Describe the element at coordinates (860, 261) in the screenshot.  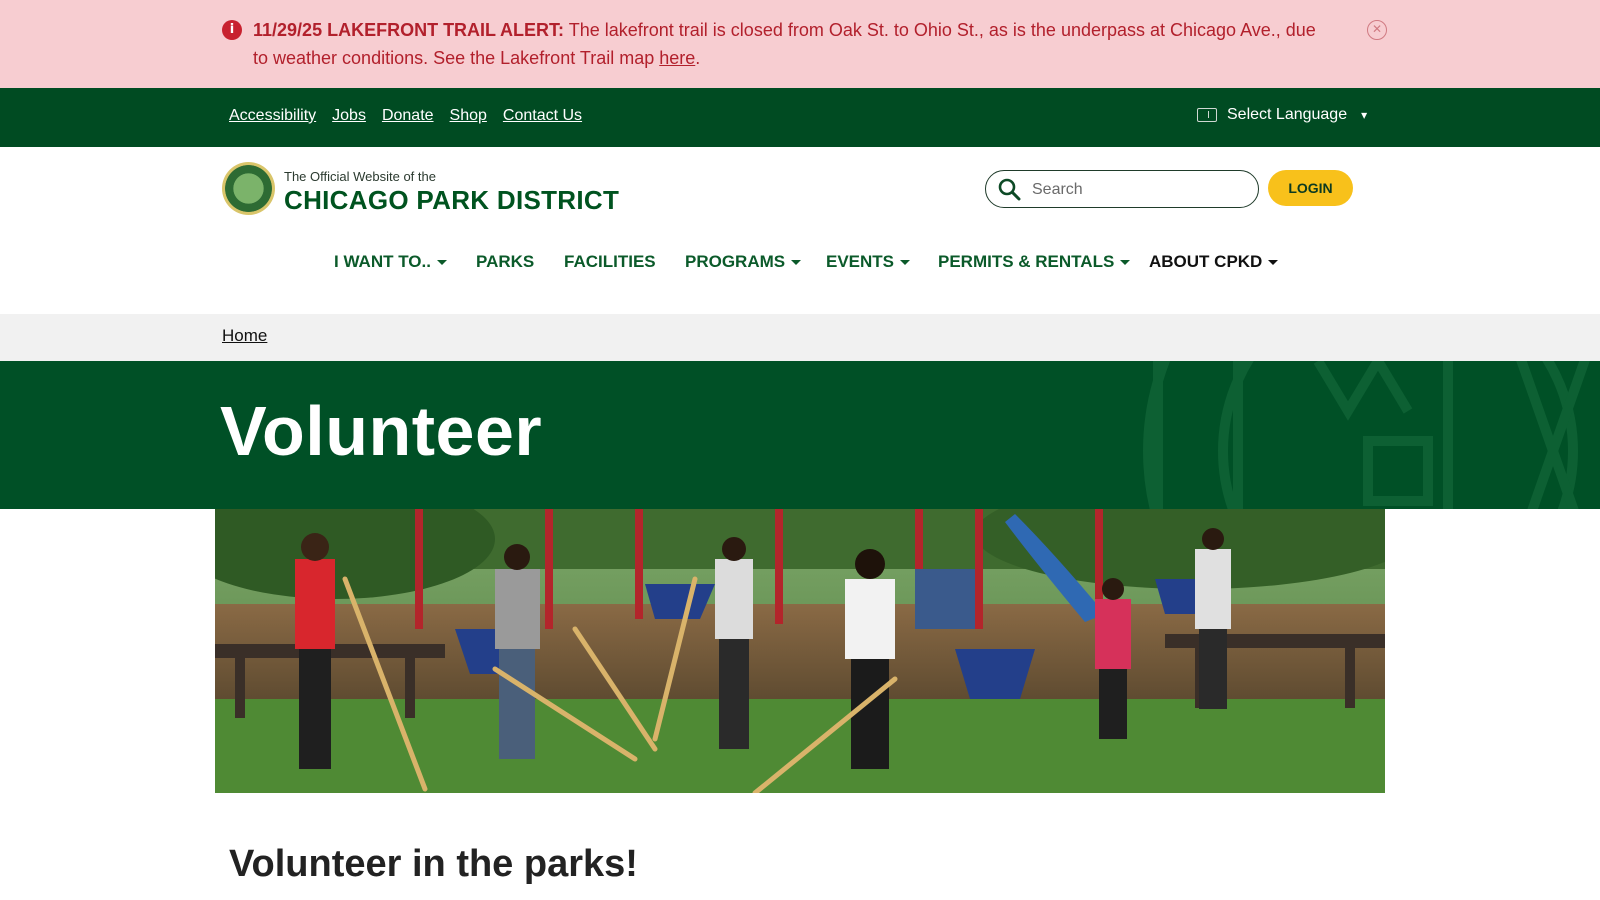
I see `nav-label: EVENTS` at that location.